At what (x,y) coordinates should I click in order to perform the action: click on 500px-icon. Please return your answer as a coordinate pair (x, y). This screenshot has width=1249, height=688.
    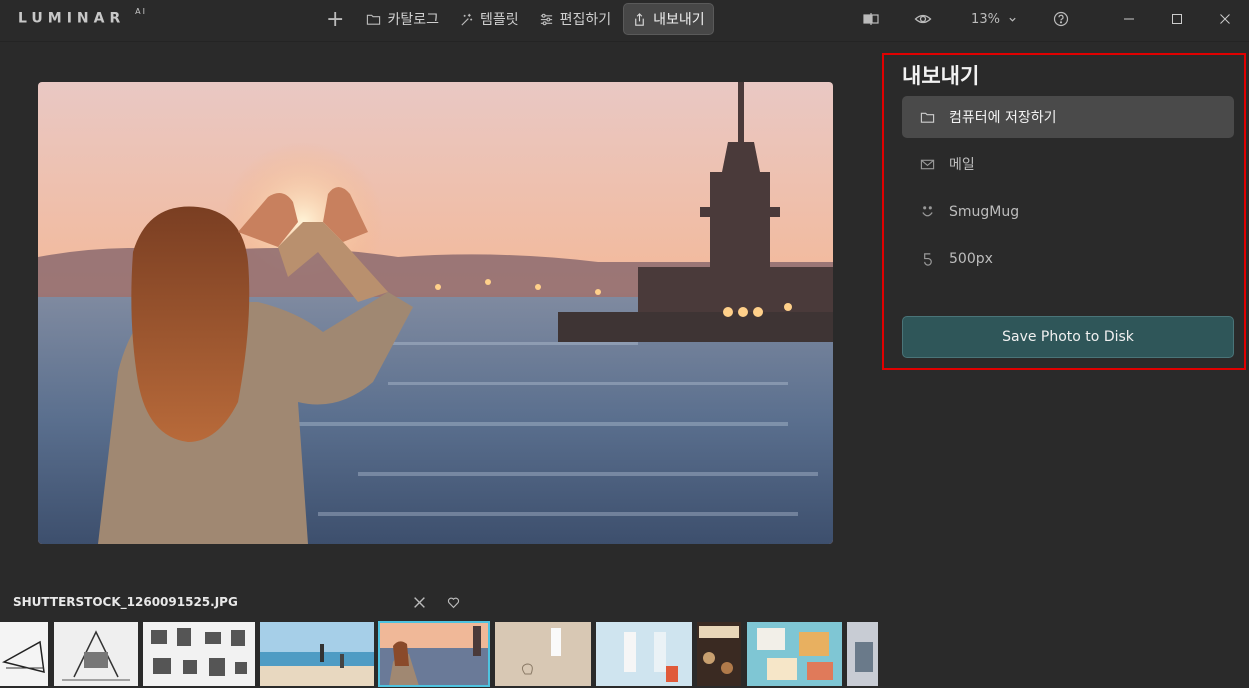
    Looking at the image, I should click on (928, 259).